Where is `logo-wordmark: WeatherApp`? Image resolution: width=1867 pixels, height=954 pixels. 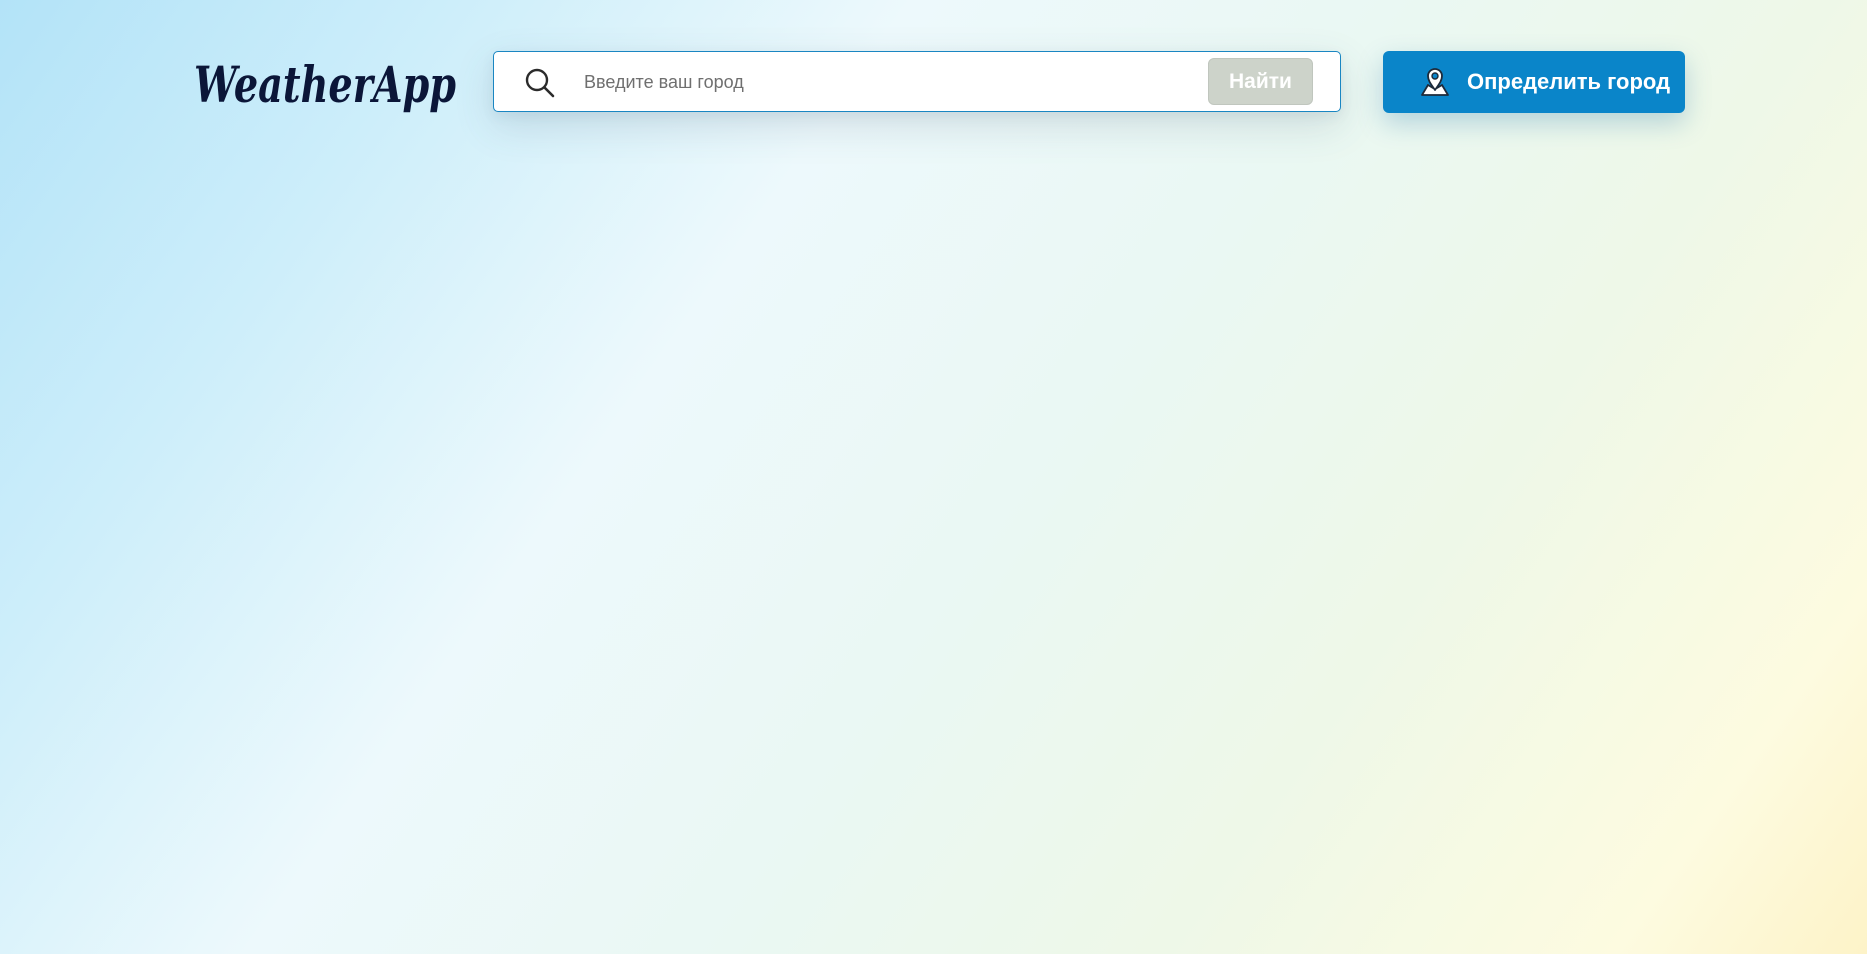
logo-wordmark: WeatherApp is located at coordinates (325, 84).